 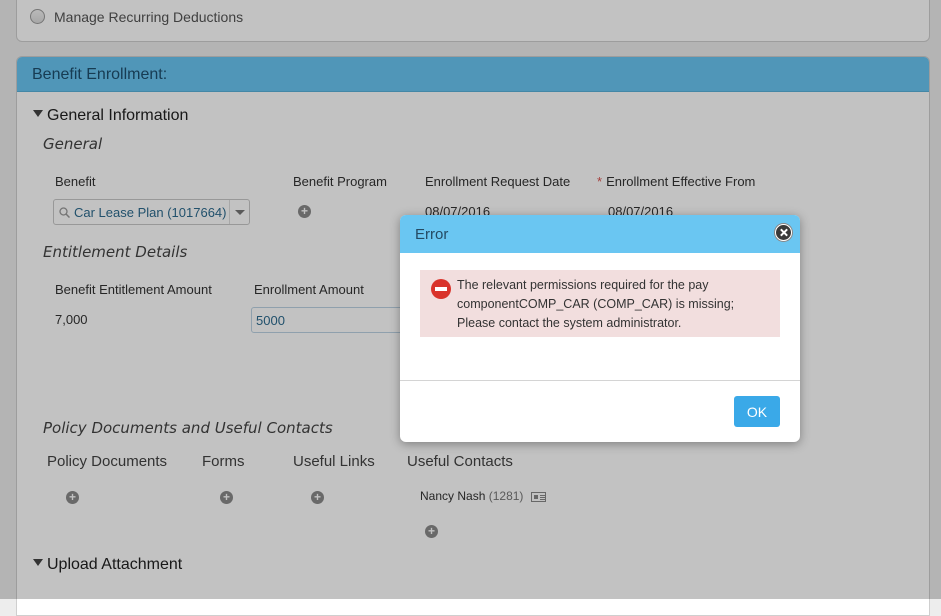 What do you see at coordinates (757, 411) in the screenshot?
I see `ok-button: OK` at bounding box center [757, 411].